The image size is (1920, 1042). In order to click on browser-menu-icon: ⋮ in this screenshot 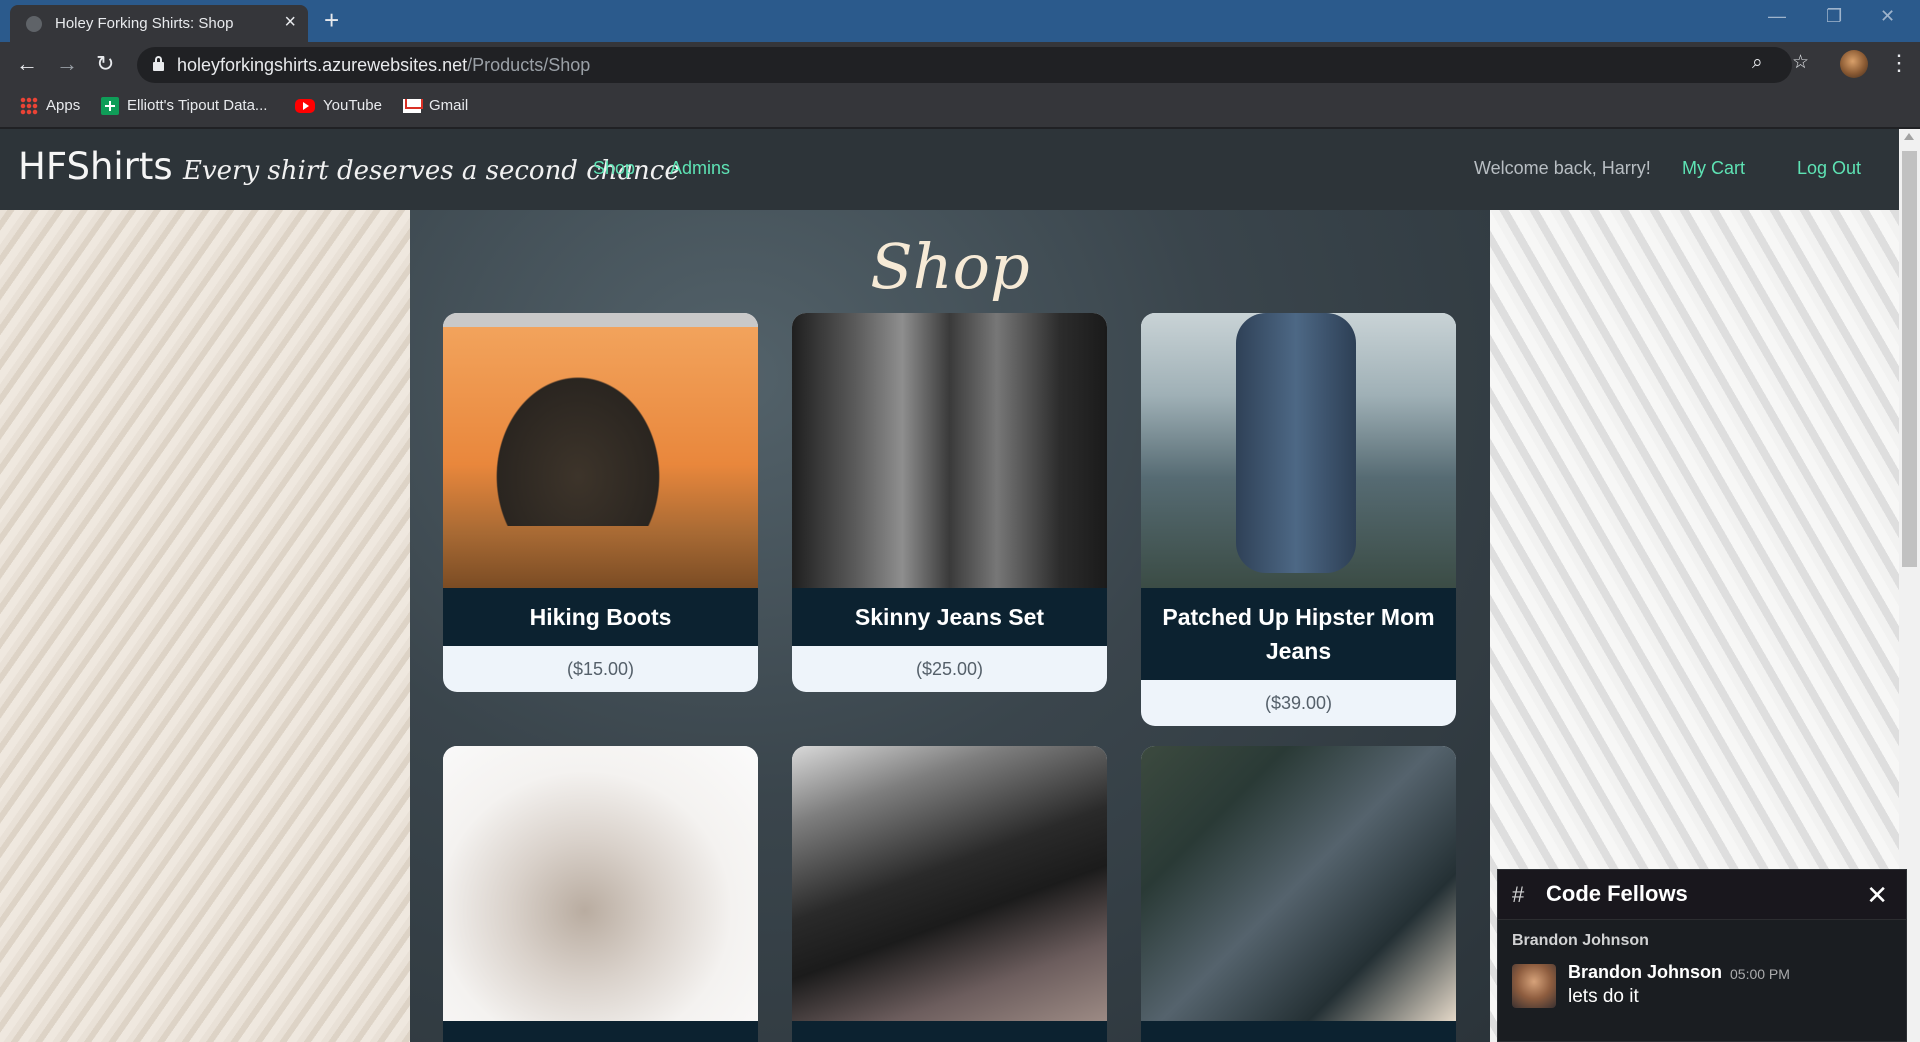, I will do `click(1899, 63)`.